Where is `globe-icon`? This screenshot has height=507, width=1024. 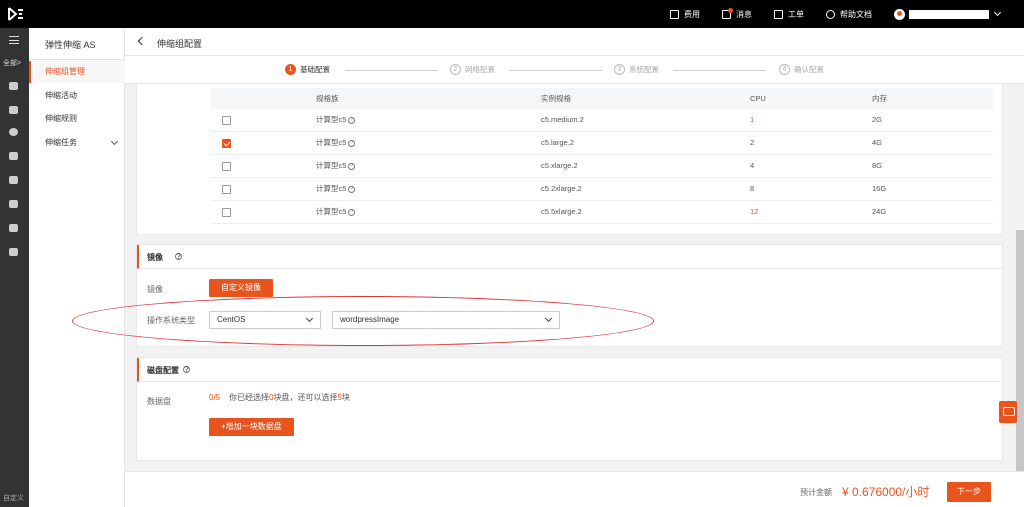 globe-icon is located at coordinates (13, 132).